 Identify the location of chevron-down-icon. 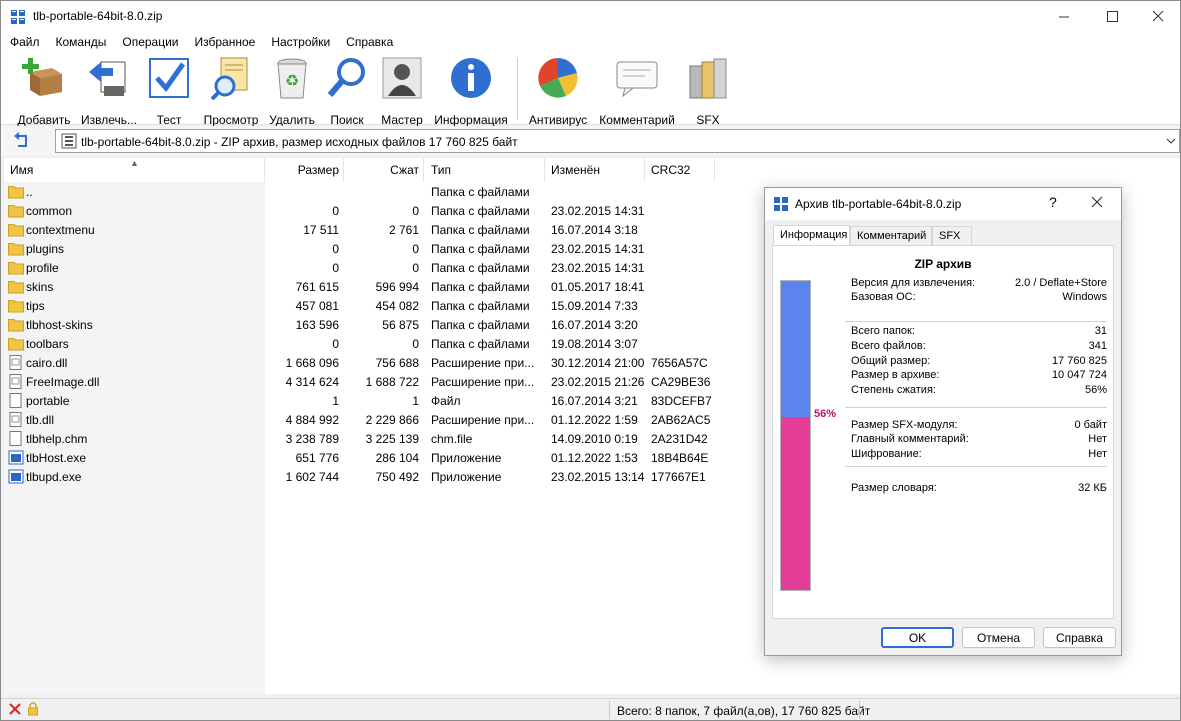
(1171, 141).